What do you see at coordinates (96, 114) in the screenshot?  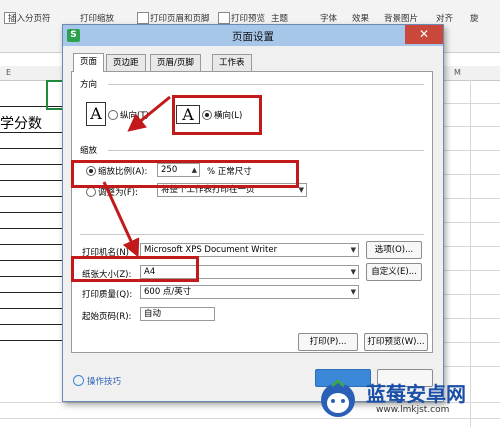 I see `portrait-page-icon: A` at bounding box center [96, 114].